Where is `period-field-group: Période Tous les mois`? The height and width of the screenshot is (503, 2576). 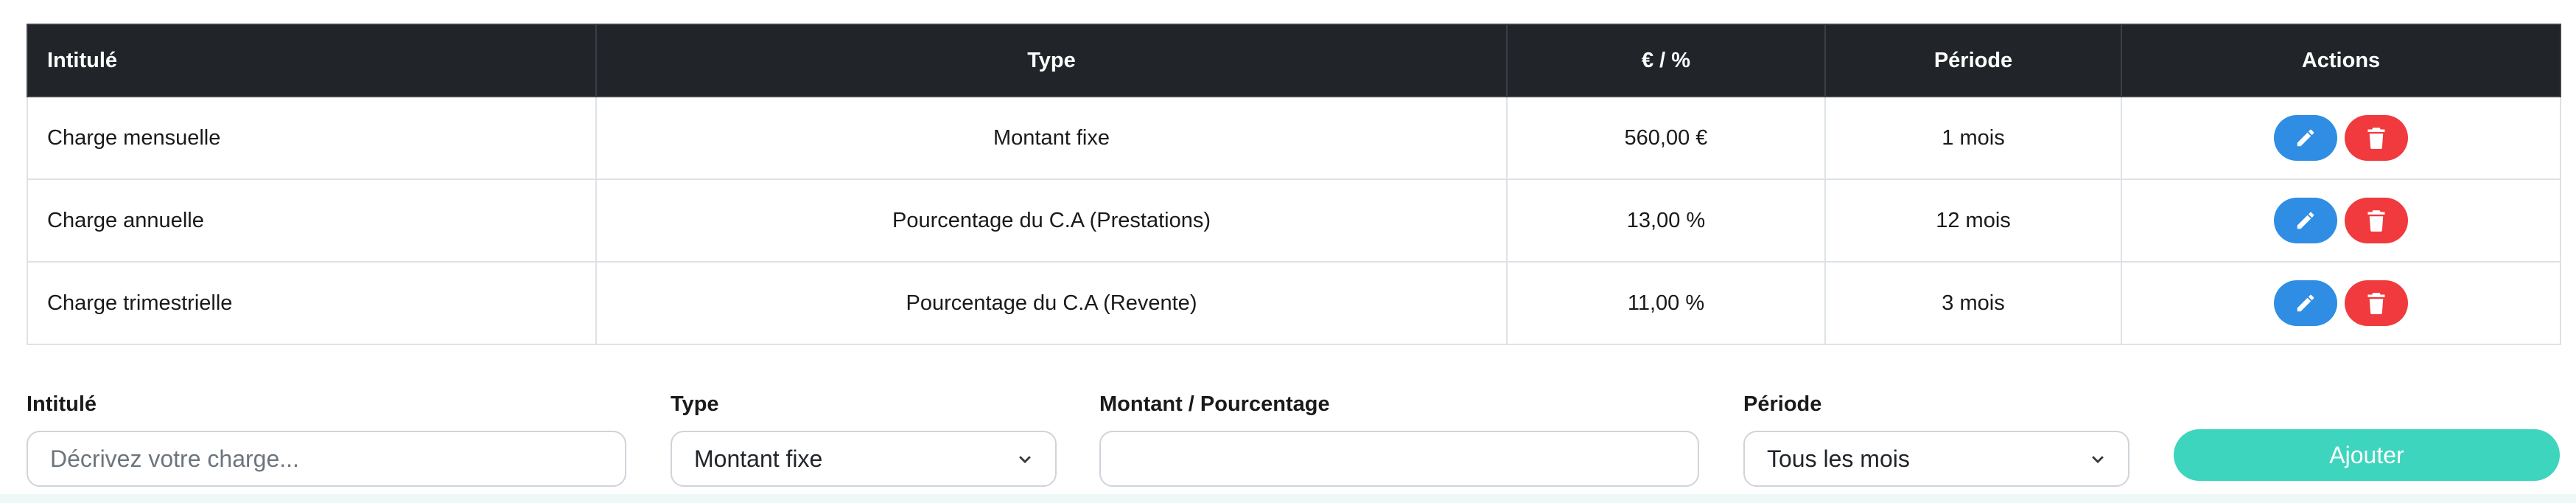
period-field-group: Période Tous les mois is located at coordinates (1936, 438).